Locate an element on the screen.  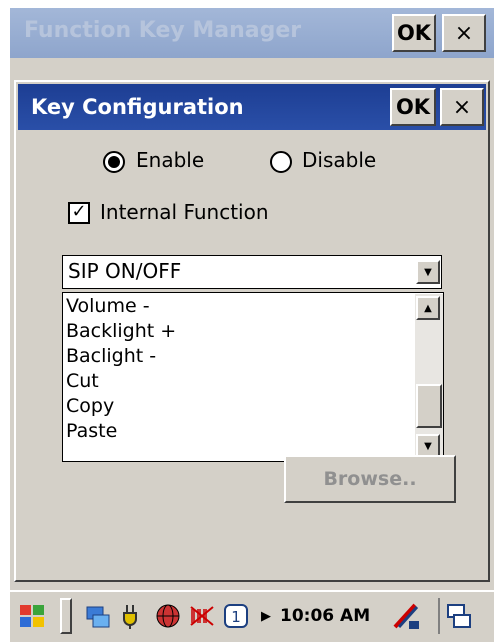
enable-radio-label: Enable is located at coordinates (170, 160).